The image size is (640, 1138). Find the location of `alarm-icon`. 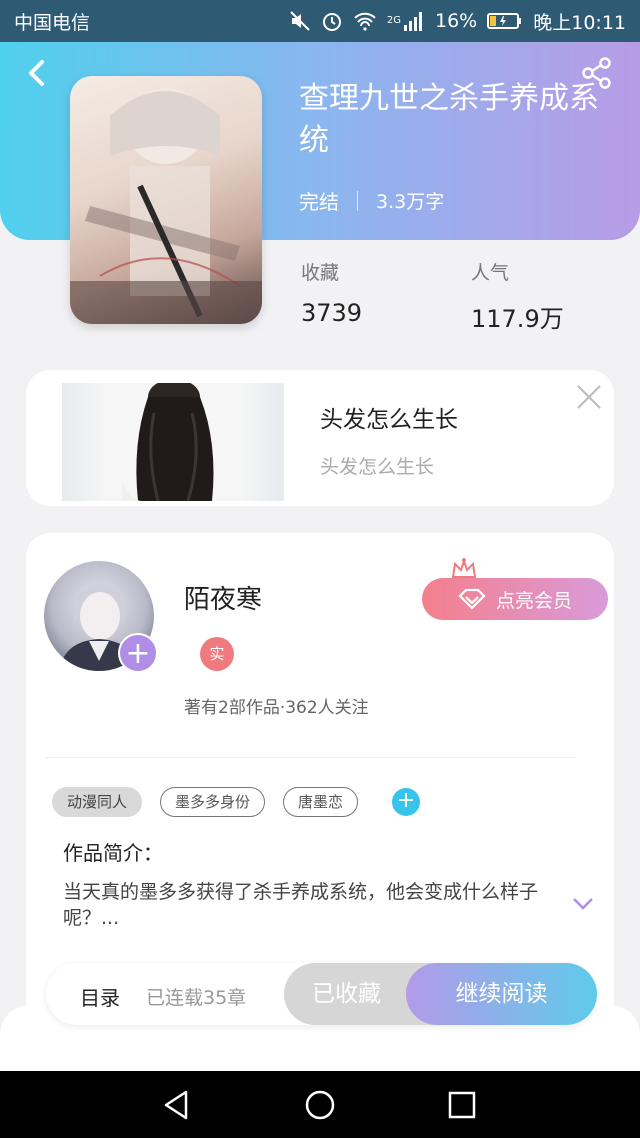

alarm-icon is located at coordinates (331, 22).